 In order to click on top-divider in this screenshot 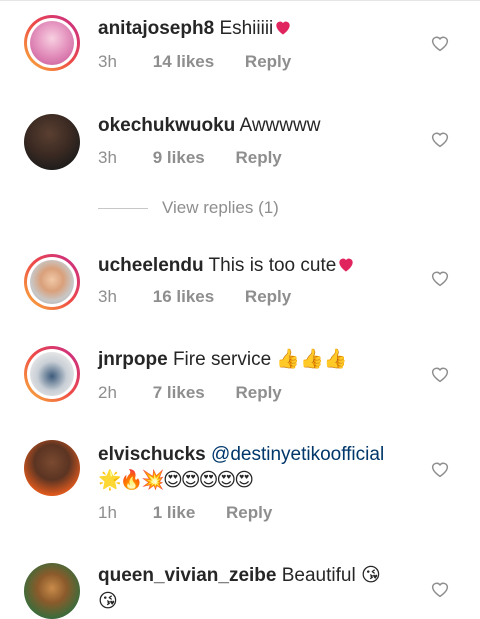, I will do `click(240, 0)`.